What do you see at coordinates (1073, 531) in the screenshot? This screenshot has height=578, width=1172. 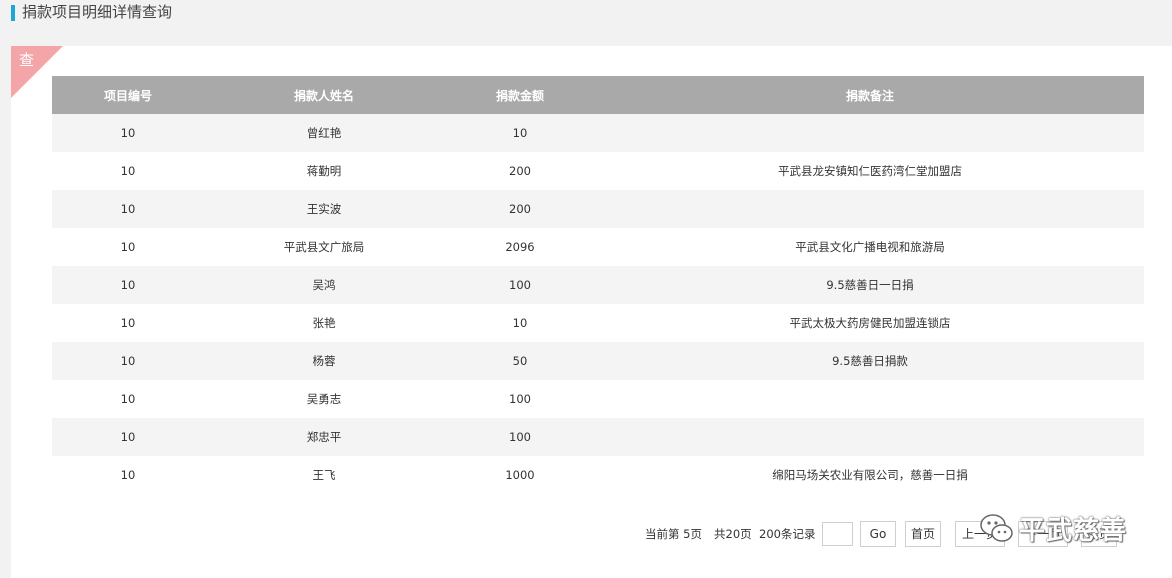 I see `watermark-text: 平武慈善` at bounding box center [1073, 531].